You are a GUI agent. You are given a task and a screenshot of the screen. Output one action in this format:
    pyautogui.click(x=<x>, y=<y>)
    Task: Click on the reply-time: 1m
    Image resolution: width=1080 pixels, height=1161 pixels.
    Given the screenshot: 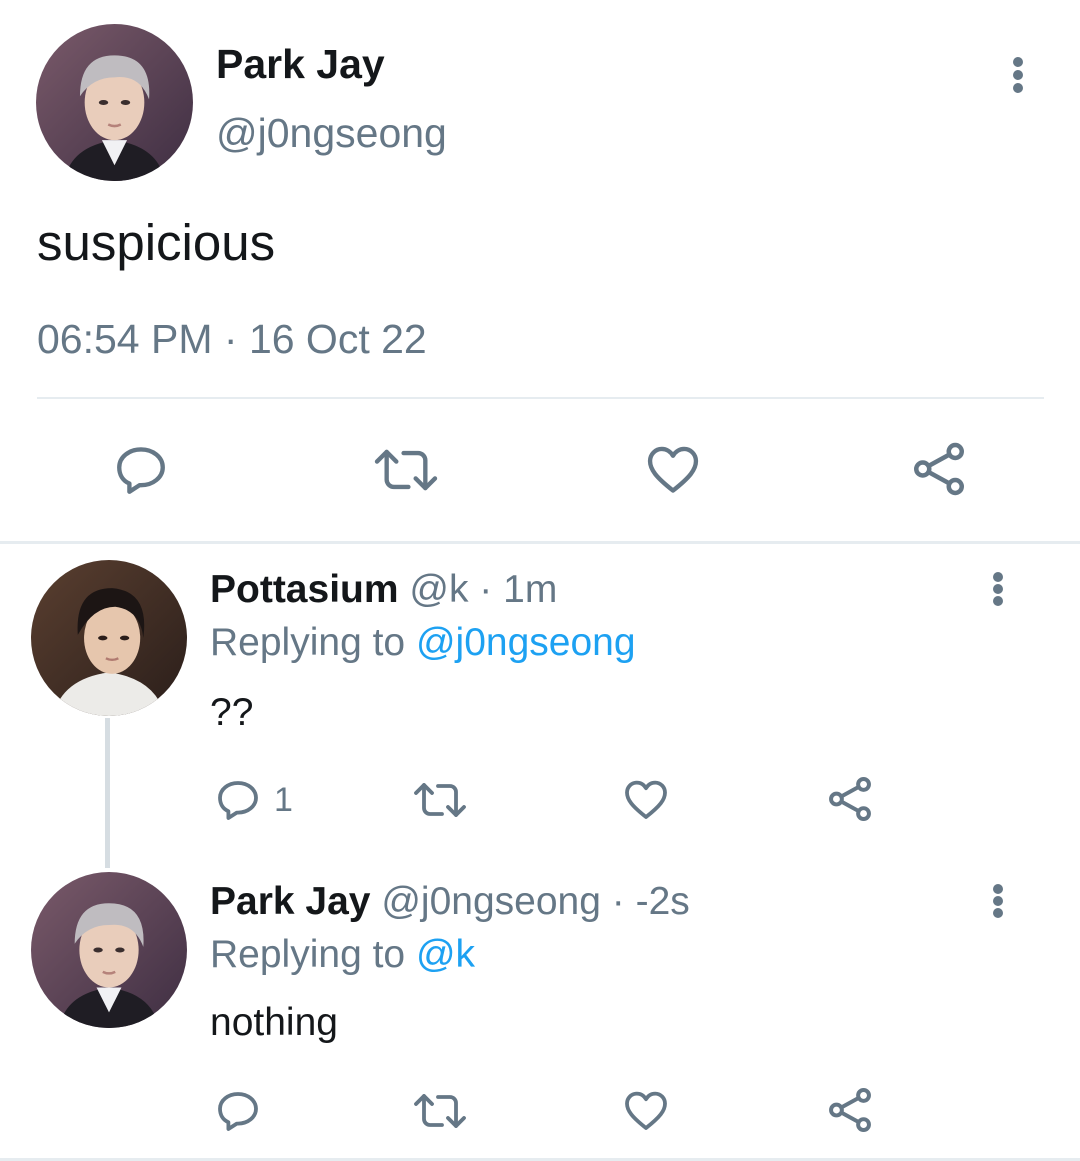 What is the action you would take?
    pyautogui.click(x=530, y=589)
    